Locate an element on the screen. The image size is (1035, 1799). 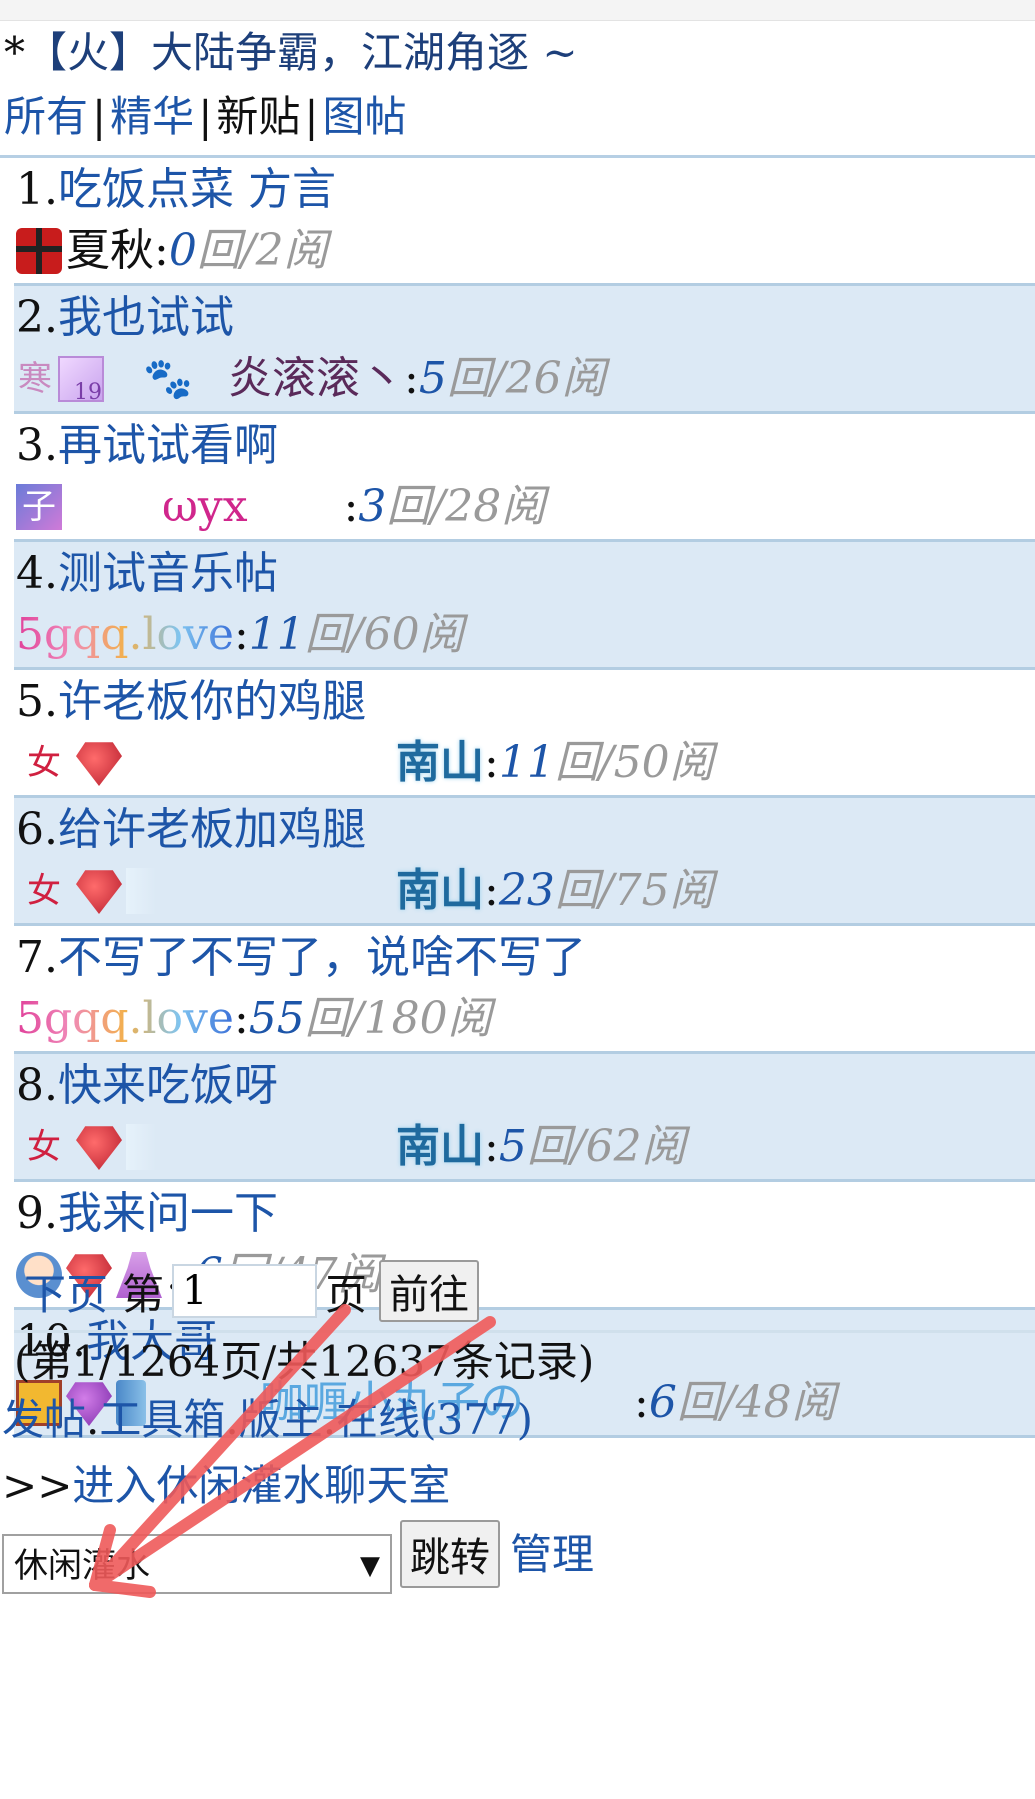
list-item: 8.快来吃饭呀 女 南山:5 回/62阅 is located at coordinates (524, 1118).